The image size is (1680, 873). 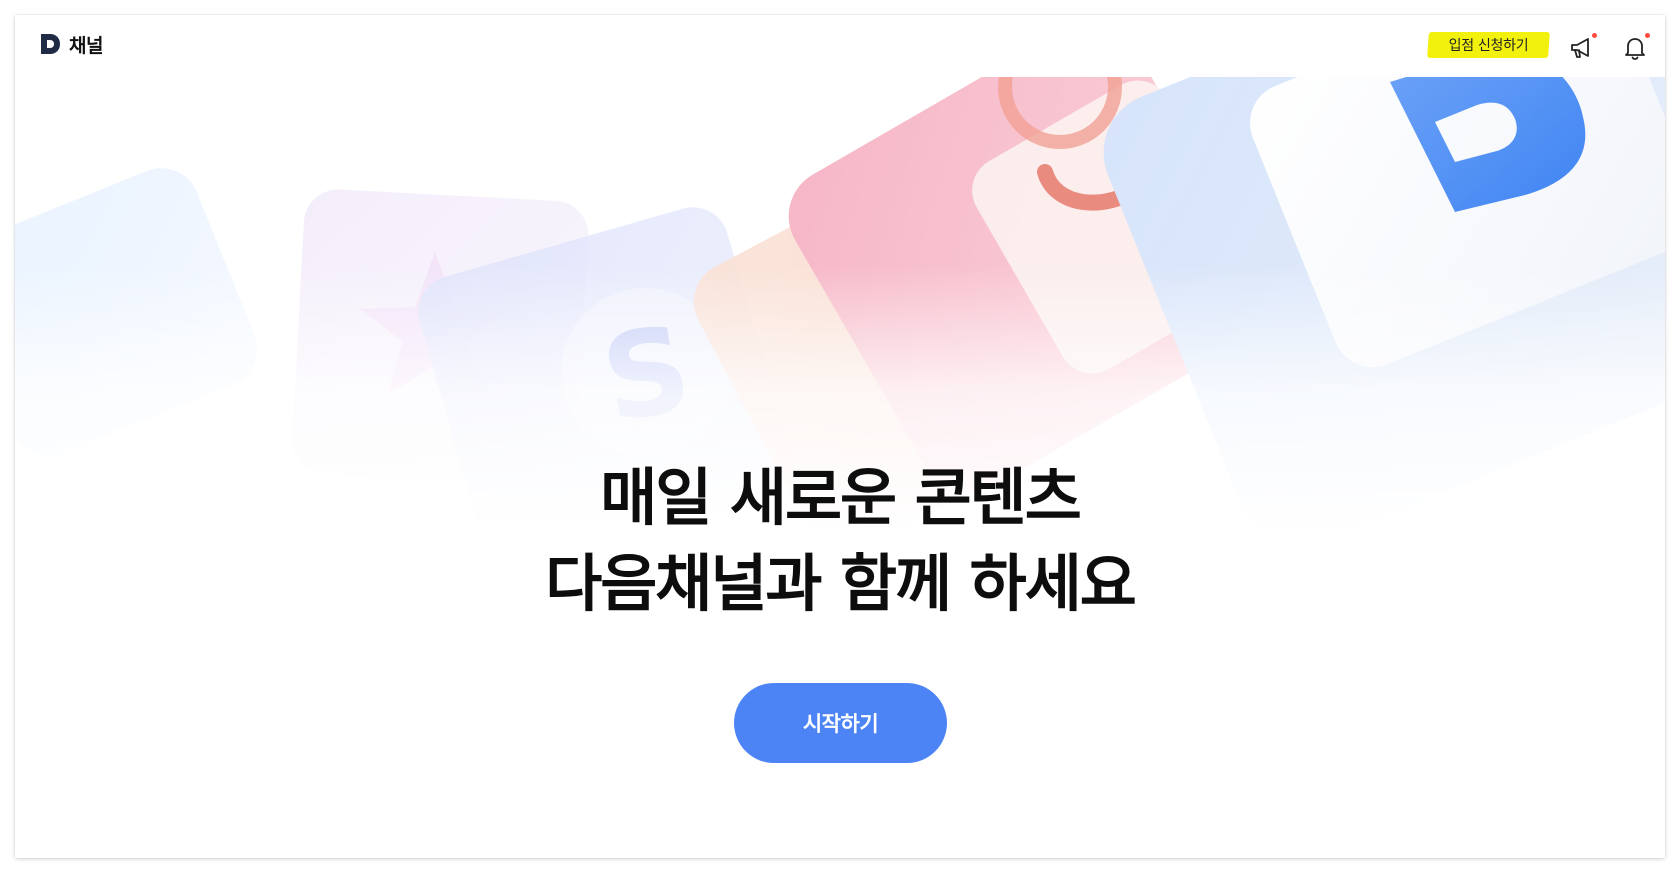 What do you see at coordinates (1647, 35) in the screenshot?
I see `alarm-badge` at bounding box center [1647, 35].